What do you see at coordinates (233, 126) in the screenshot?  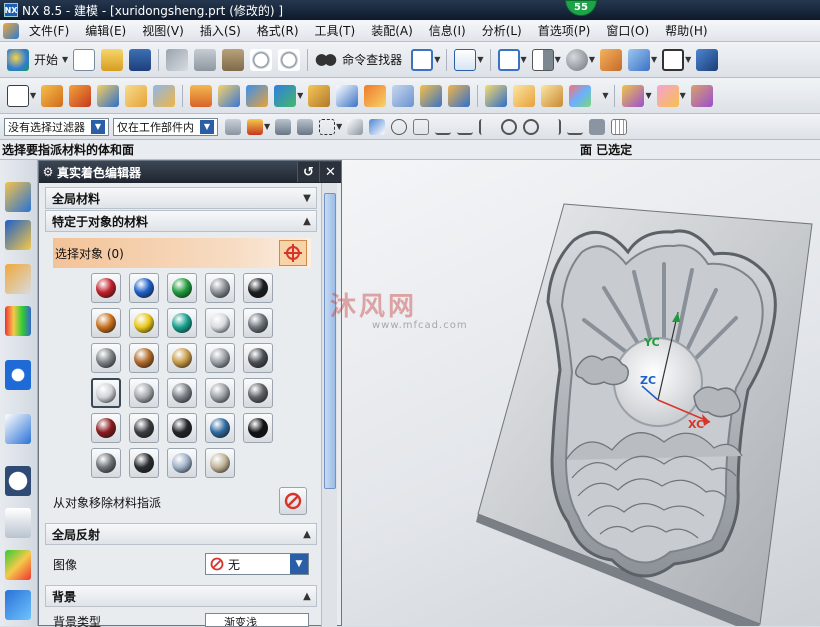 I see `select-all-icon` at bounding box center [233, 126].